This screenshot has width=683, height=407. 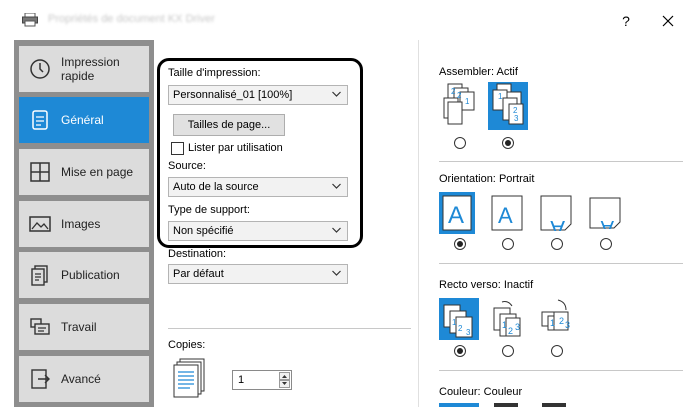 I want to click on landscape-icon: A, so click(x=507, y=213).